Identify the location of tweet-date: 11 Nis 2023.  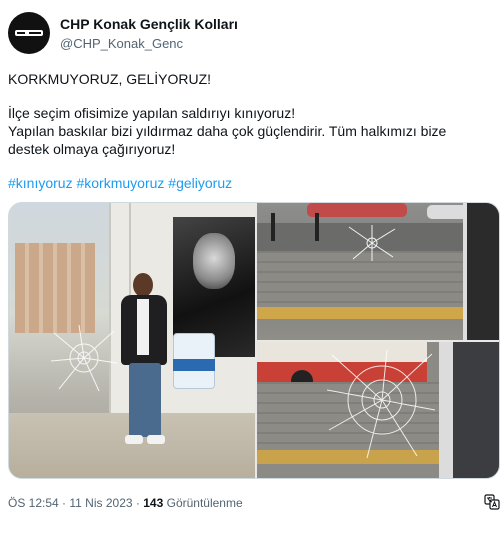
(100, 503).